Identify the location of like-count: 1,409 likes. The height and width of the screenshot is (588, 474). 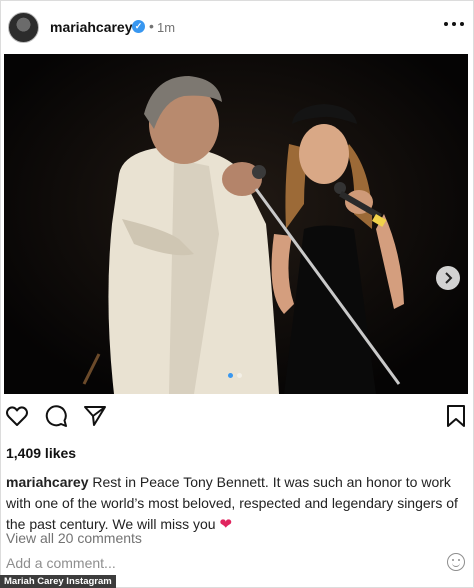
(41, 453).